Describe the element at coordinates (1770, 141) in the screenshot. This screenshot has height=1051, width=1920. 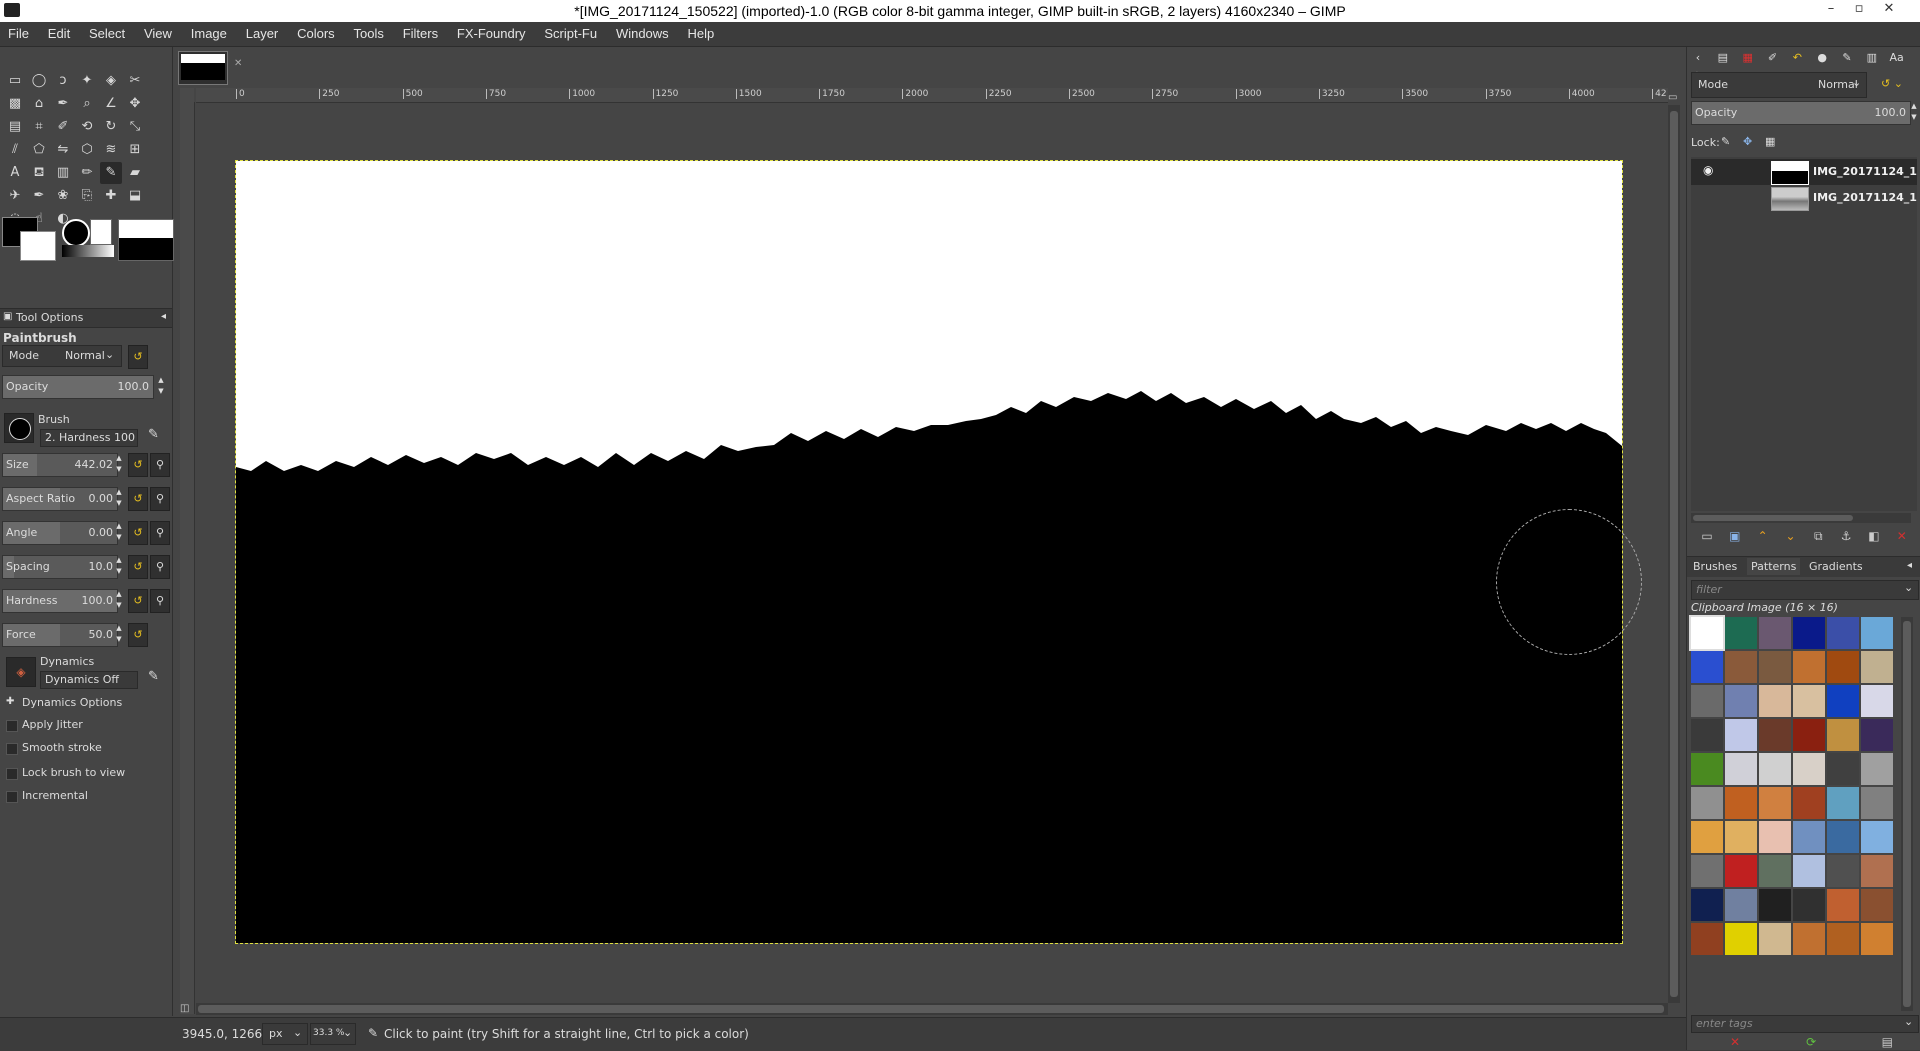
I see `lock-alpha-icon: ▦` at that location.